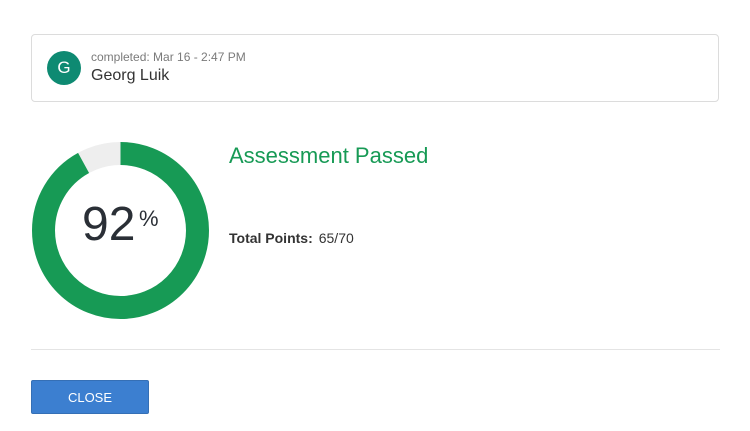  What do you see at coordinates (149, 218) in the screenshot?
I see `score-unit: %` at bounding box center [149, 218].